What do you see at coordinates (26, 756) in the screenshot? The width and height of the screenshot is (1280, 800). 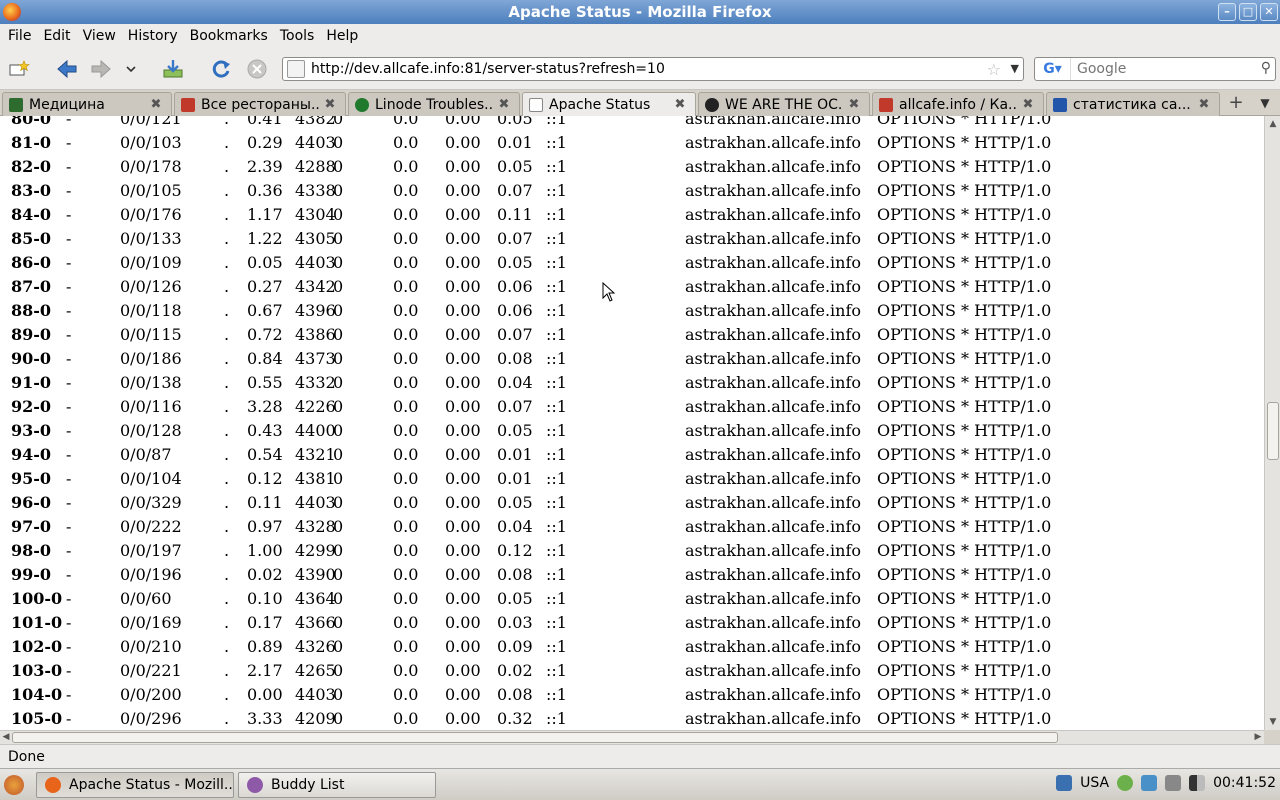 I see `status-text: Done` at bounding box center [26, 756].